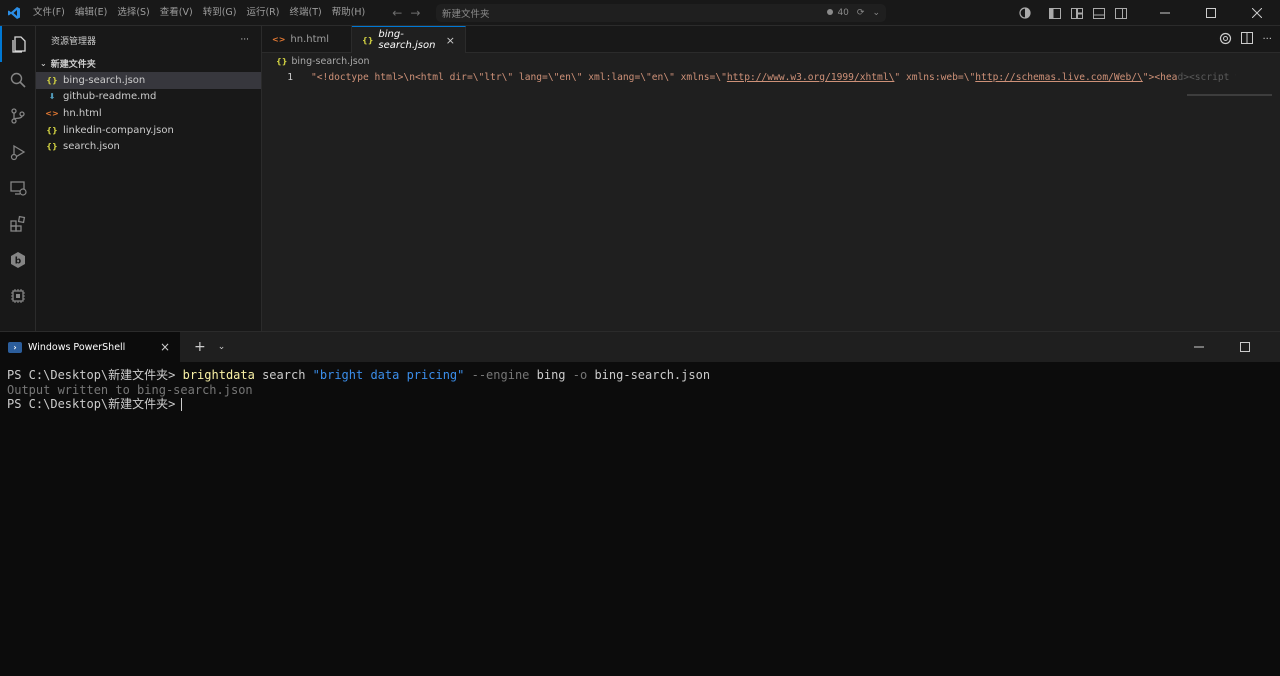  I want to click on powershell-icon: ›, so click(15, 347).